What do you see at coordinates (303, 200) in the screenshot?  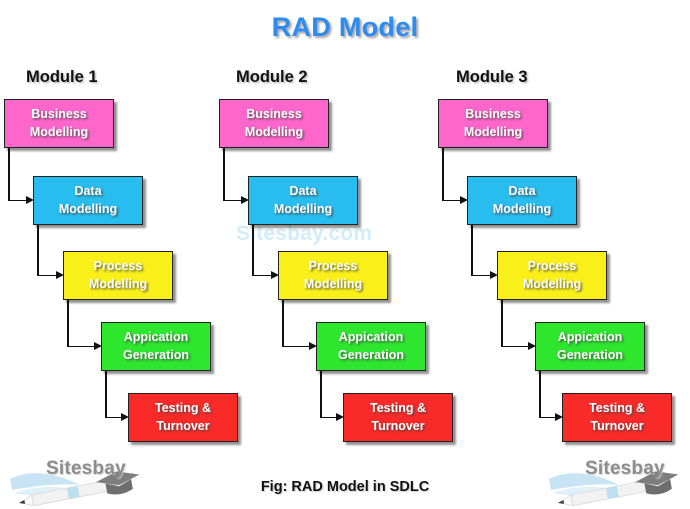 I see `stage-box-data-module2: Data Modelling` at bounding box center [303, 200].